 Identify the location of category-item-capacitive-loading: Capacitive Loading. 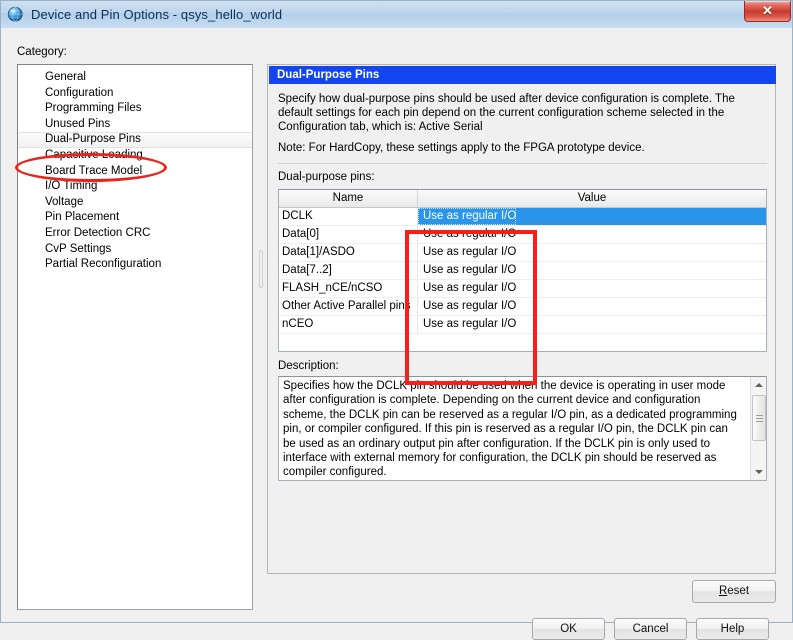
(135, 156).